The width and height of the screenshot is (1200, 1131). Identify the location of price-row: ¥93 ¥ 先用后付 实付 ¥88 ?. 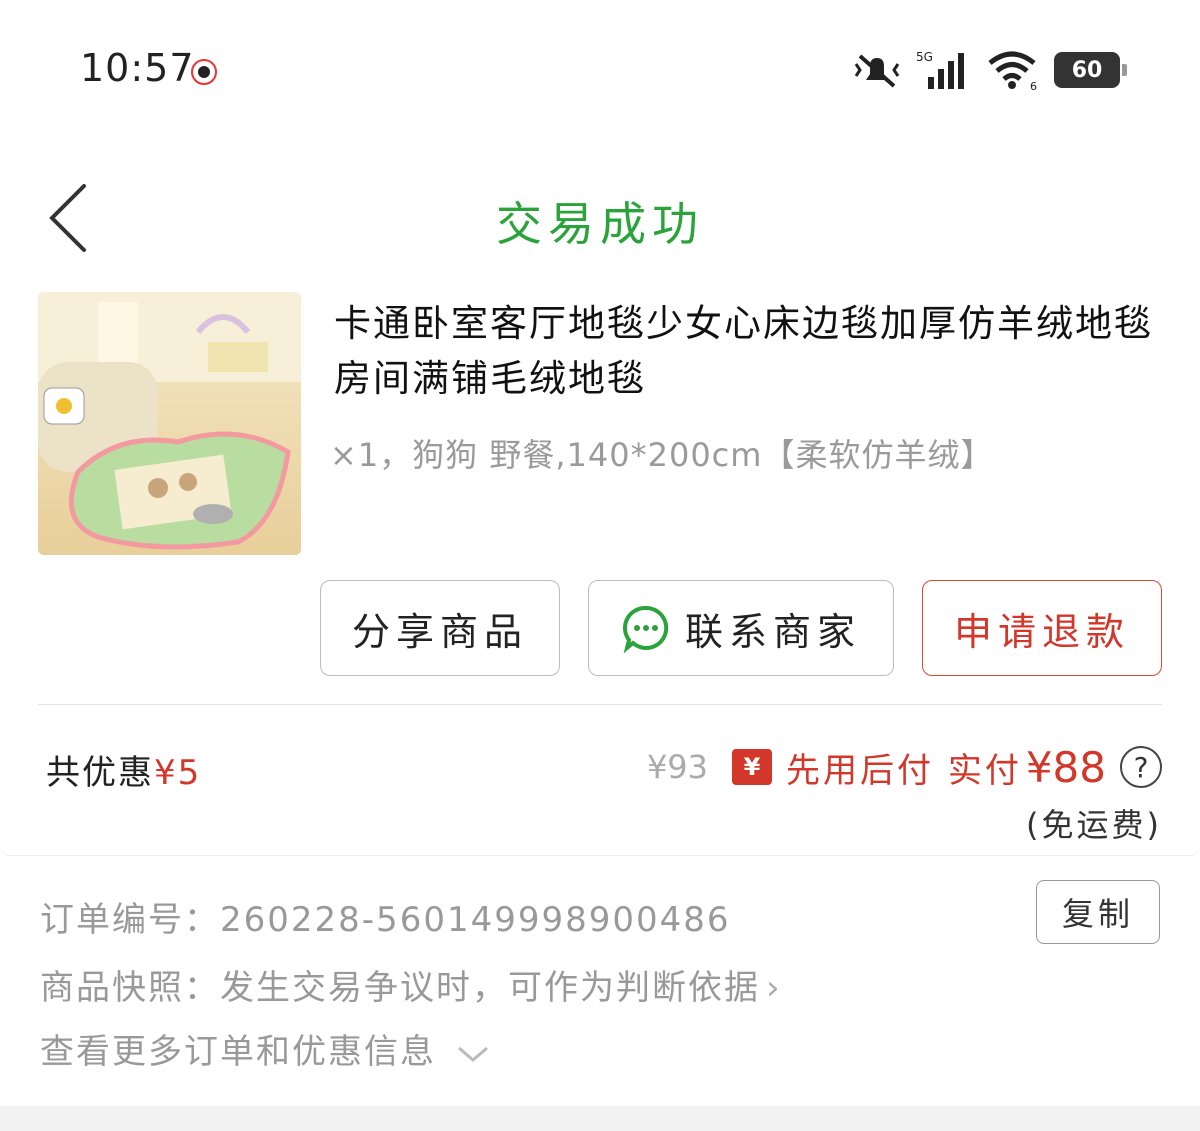
(904, 767).